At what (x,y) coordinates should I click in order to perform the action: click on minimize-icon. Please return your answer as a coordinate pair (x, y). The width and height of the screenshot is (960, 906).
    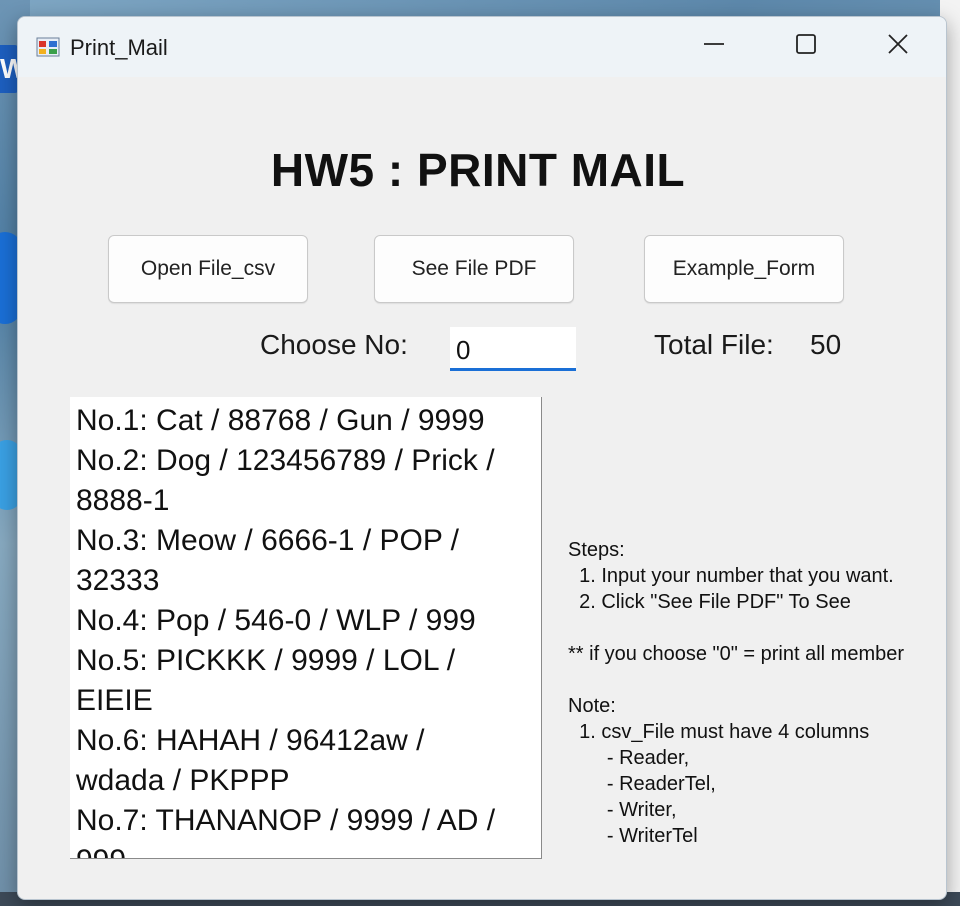
    Looking at the image, I should click on (714, 46).